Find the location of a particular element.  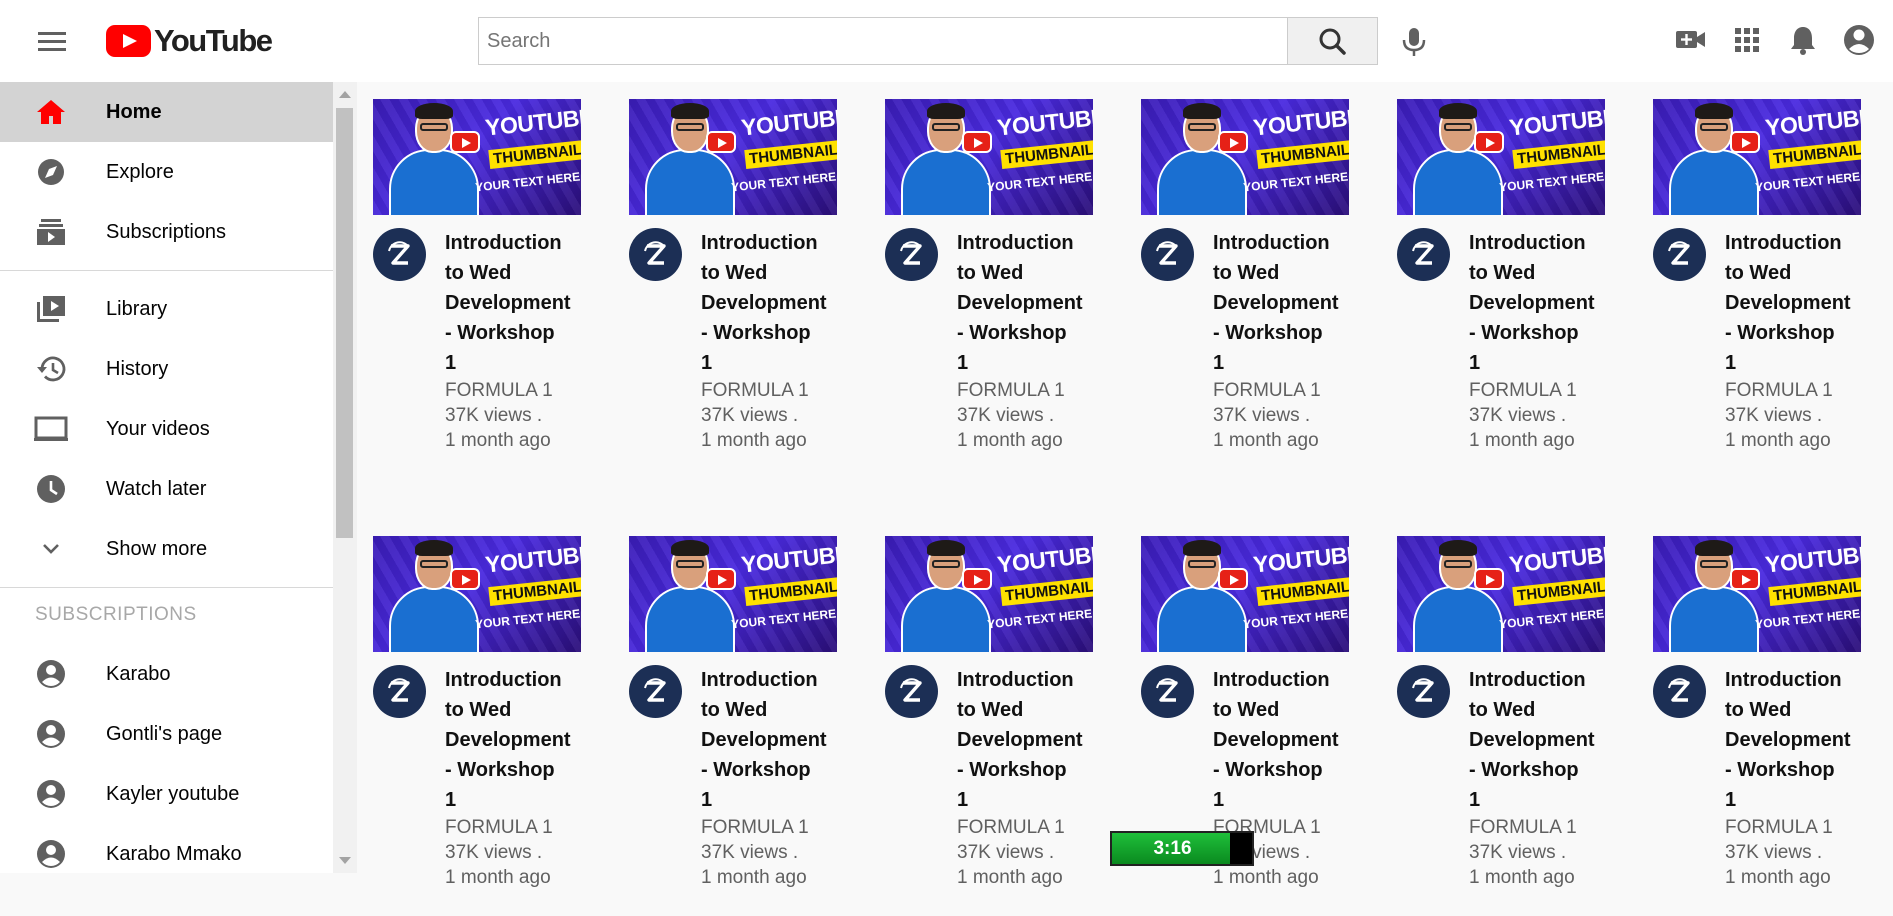

scroll-down-arrow-icon is located at coordinates (345, 860).